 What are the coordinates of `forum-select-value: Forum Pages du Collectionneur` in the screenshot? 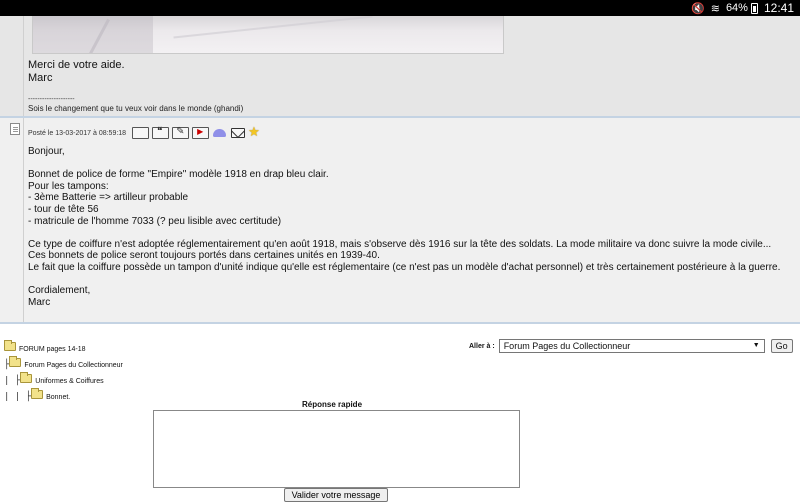 It's located at (567, 346).